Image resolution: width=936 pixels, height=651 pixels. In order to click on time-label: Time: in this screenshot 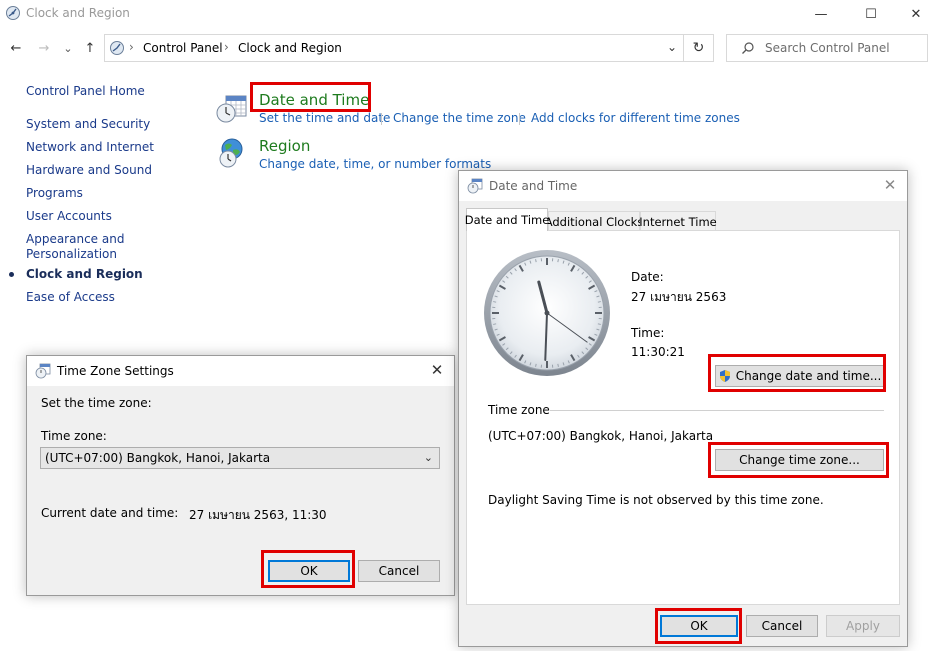, I will do `click(648, 333)`.